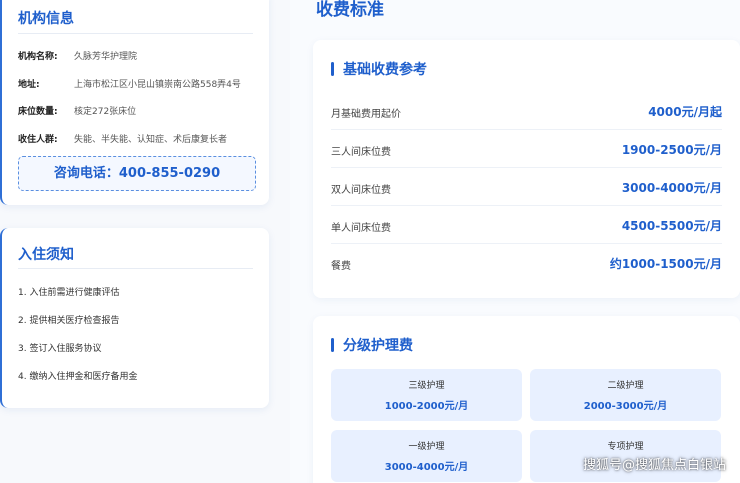 This screenshot has width=740, height=483. Describe the element at coordinates (38, 57) in the screenshot. I see `info-label: 机构名称:` at that location.